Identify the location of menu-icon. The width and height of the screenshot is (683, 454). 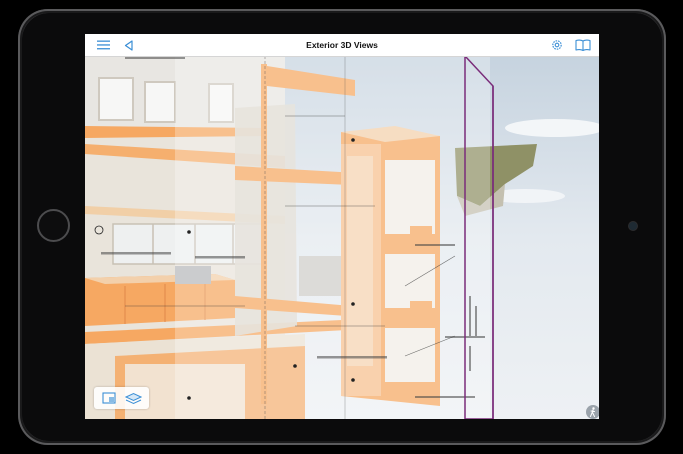
(103, 45).